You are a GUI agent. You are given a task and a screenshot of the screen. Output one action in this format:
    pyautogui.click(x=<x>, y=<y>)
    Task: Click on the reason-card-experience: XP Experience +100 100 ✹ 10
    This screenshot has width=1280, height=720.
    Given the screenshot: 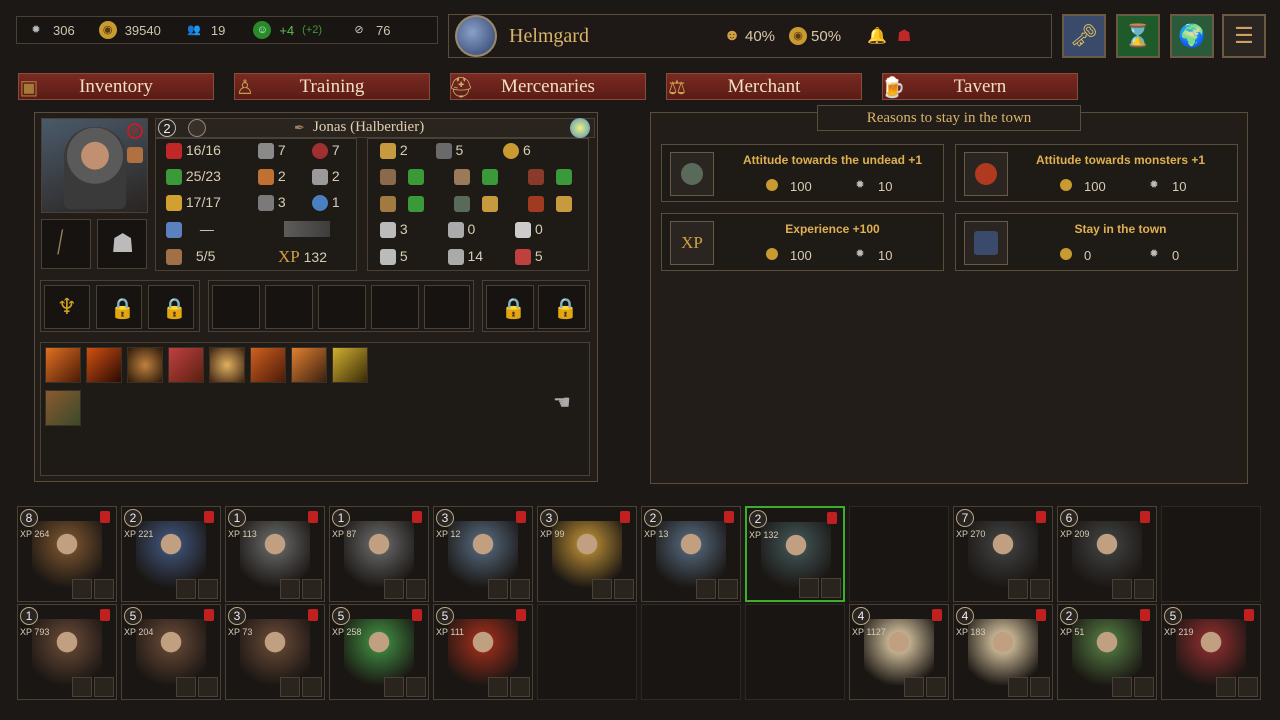 What is the action you would take?
    pyautogui.click(x=802, y=242)
    